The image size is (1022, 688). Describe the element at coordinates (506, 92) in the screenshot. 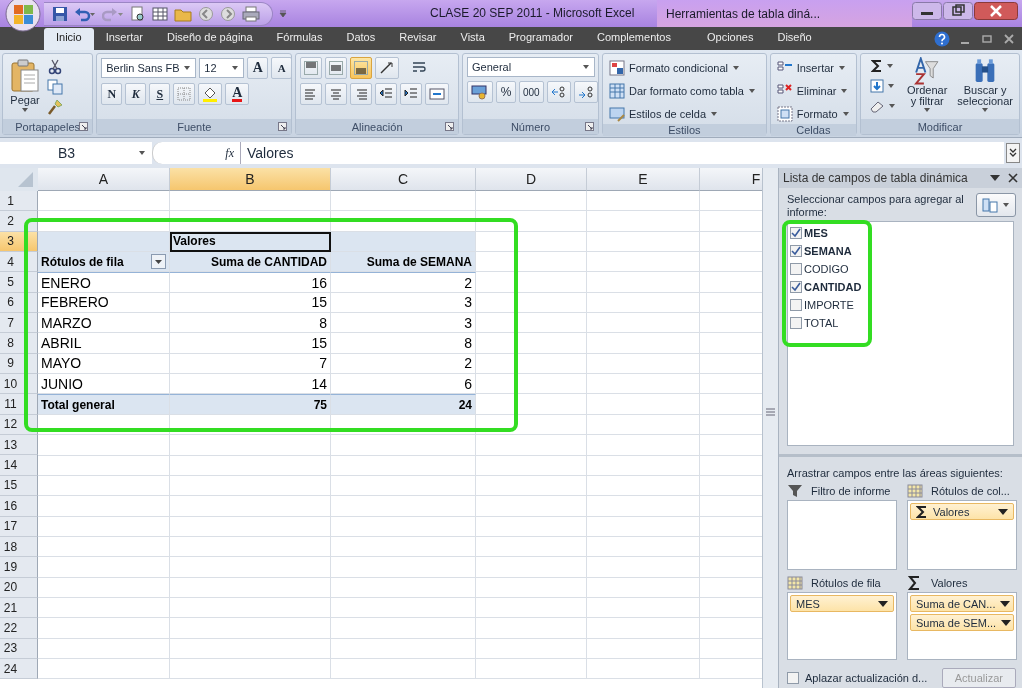

I see `percent-button: %` at that location.